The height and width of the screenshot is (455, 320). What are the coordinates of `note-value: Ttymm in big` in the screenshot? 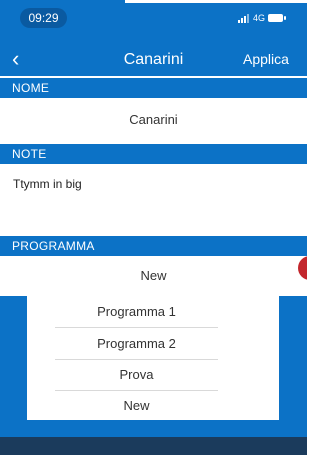 It's located at (47, 184).